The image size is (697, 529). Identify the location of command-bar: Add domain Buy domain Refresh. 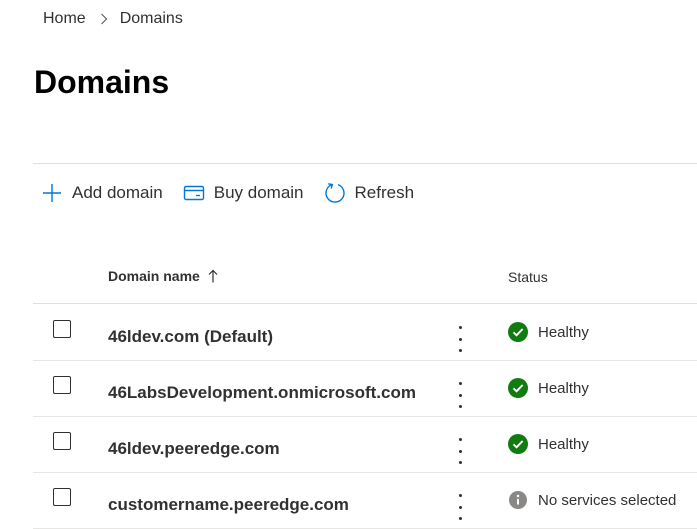
(237, 193).